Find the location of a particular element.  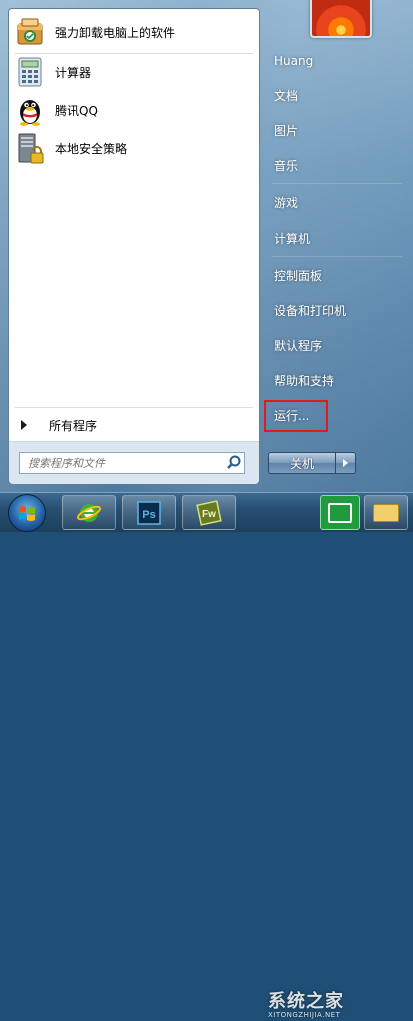

user-name-link: Huang is located at coordinates (337, 61).